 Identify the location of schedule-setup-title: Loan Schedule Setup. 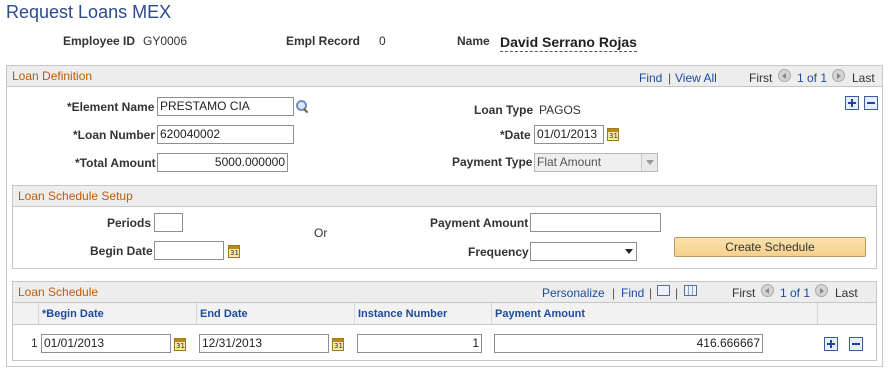
(75, 196).